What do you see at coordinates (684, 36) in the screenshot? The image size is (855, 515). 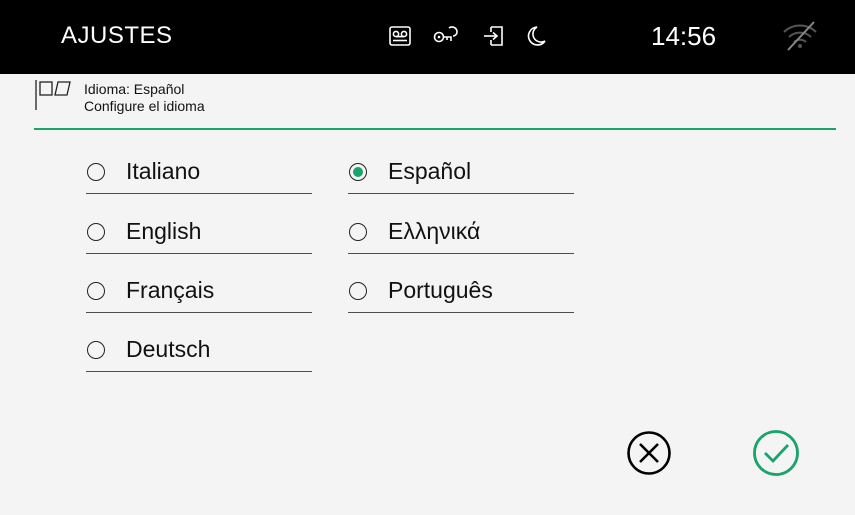 I see `clock: 14:56` at bounding box center [684, 36].